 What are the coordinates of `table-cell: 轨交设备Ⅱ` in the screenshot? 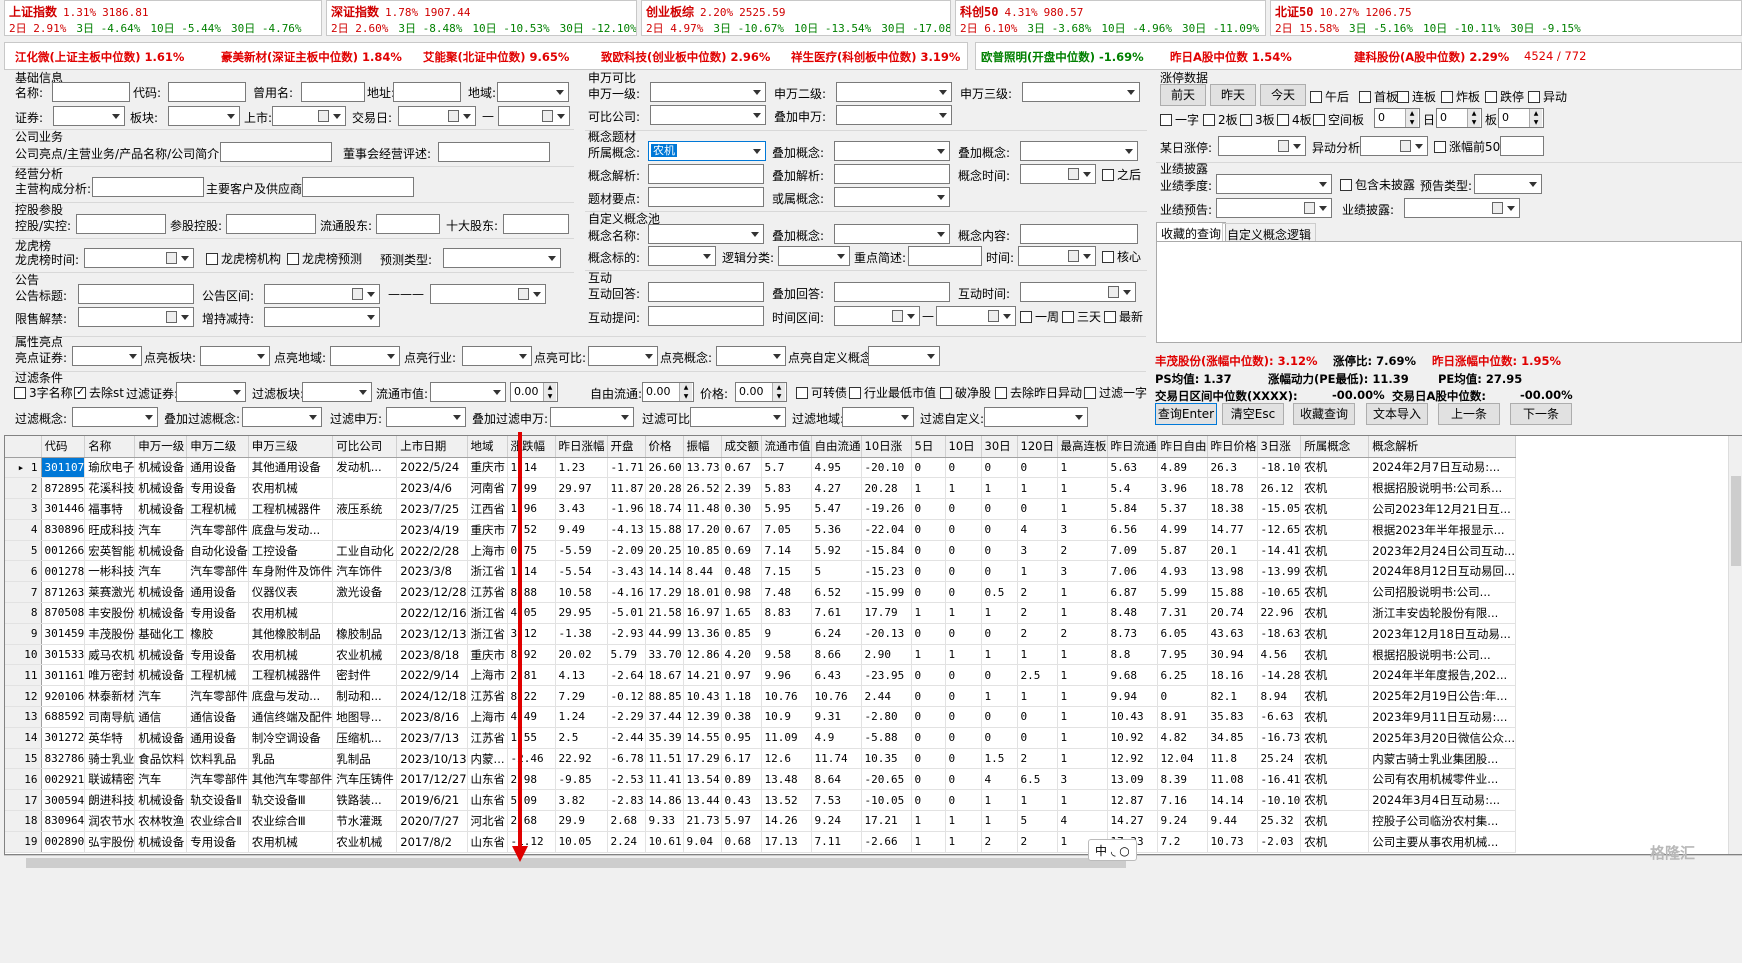 It's located at (217, 800).